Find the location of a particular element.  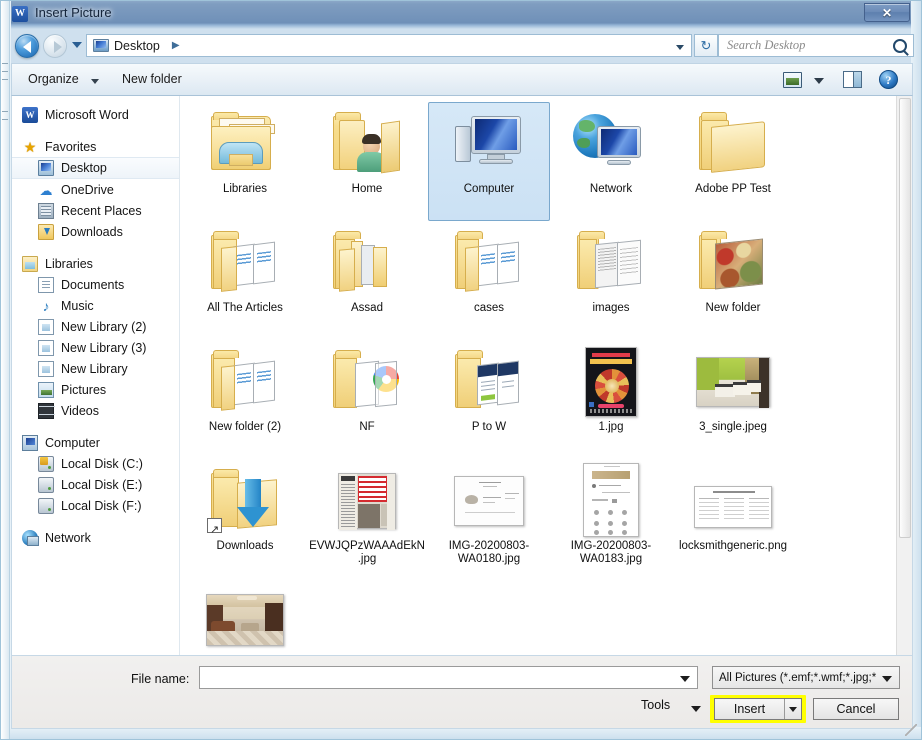

list-item: NF is located at coordinates (367, 399).